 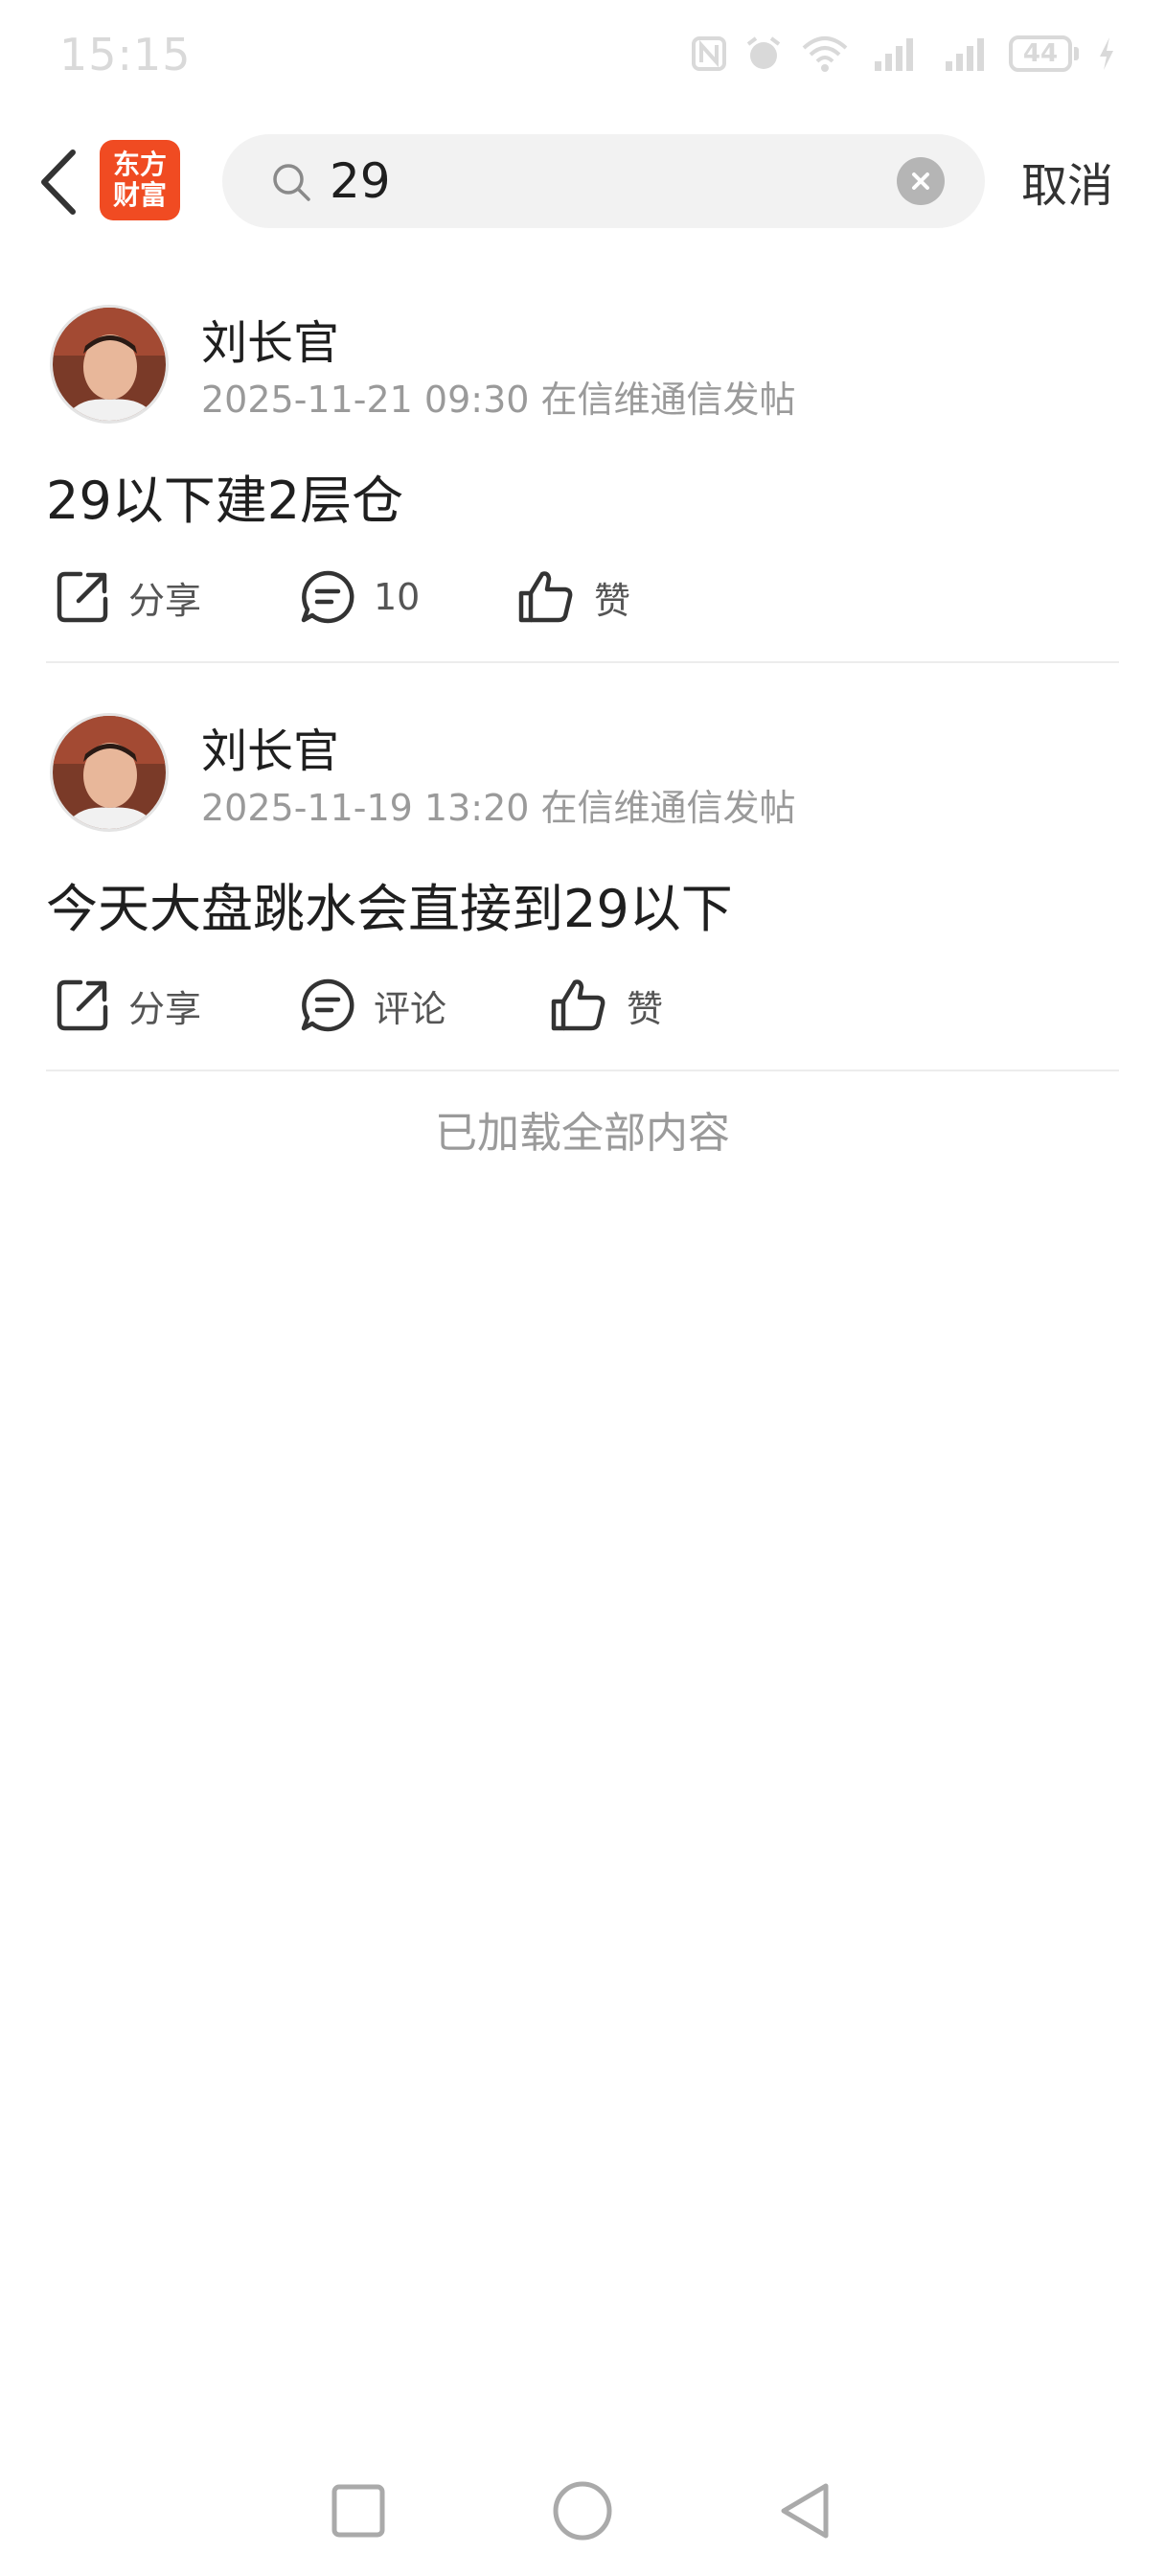 I want to click on comment-label: 评论, so click(x=411, y=1008).